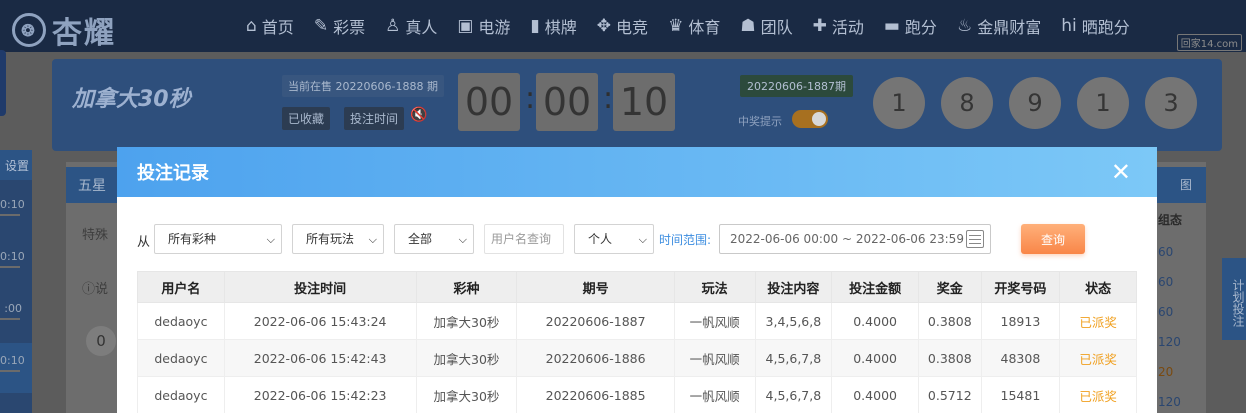 Image resolution: width=1246 pixels, height=413 pixels. What do you see at coordinates (685, 240) in the screenshot?
I see `time-range-label: 时间范围:` at bounding box center [685, 240].